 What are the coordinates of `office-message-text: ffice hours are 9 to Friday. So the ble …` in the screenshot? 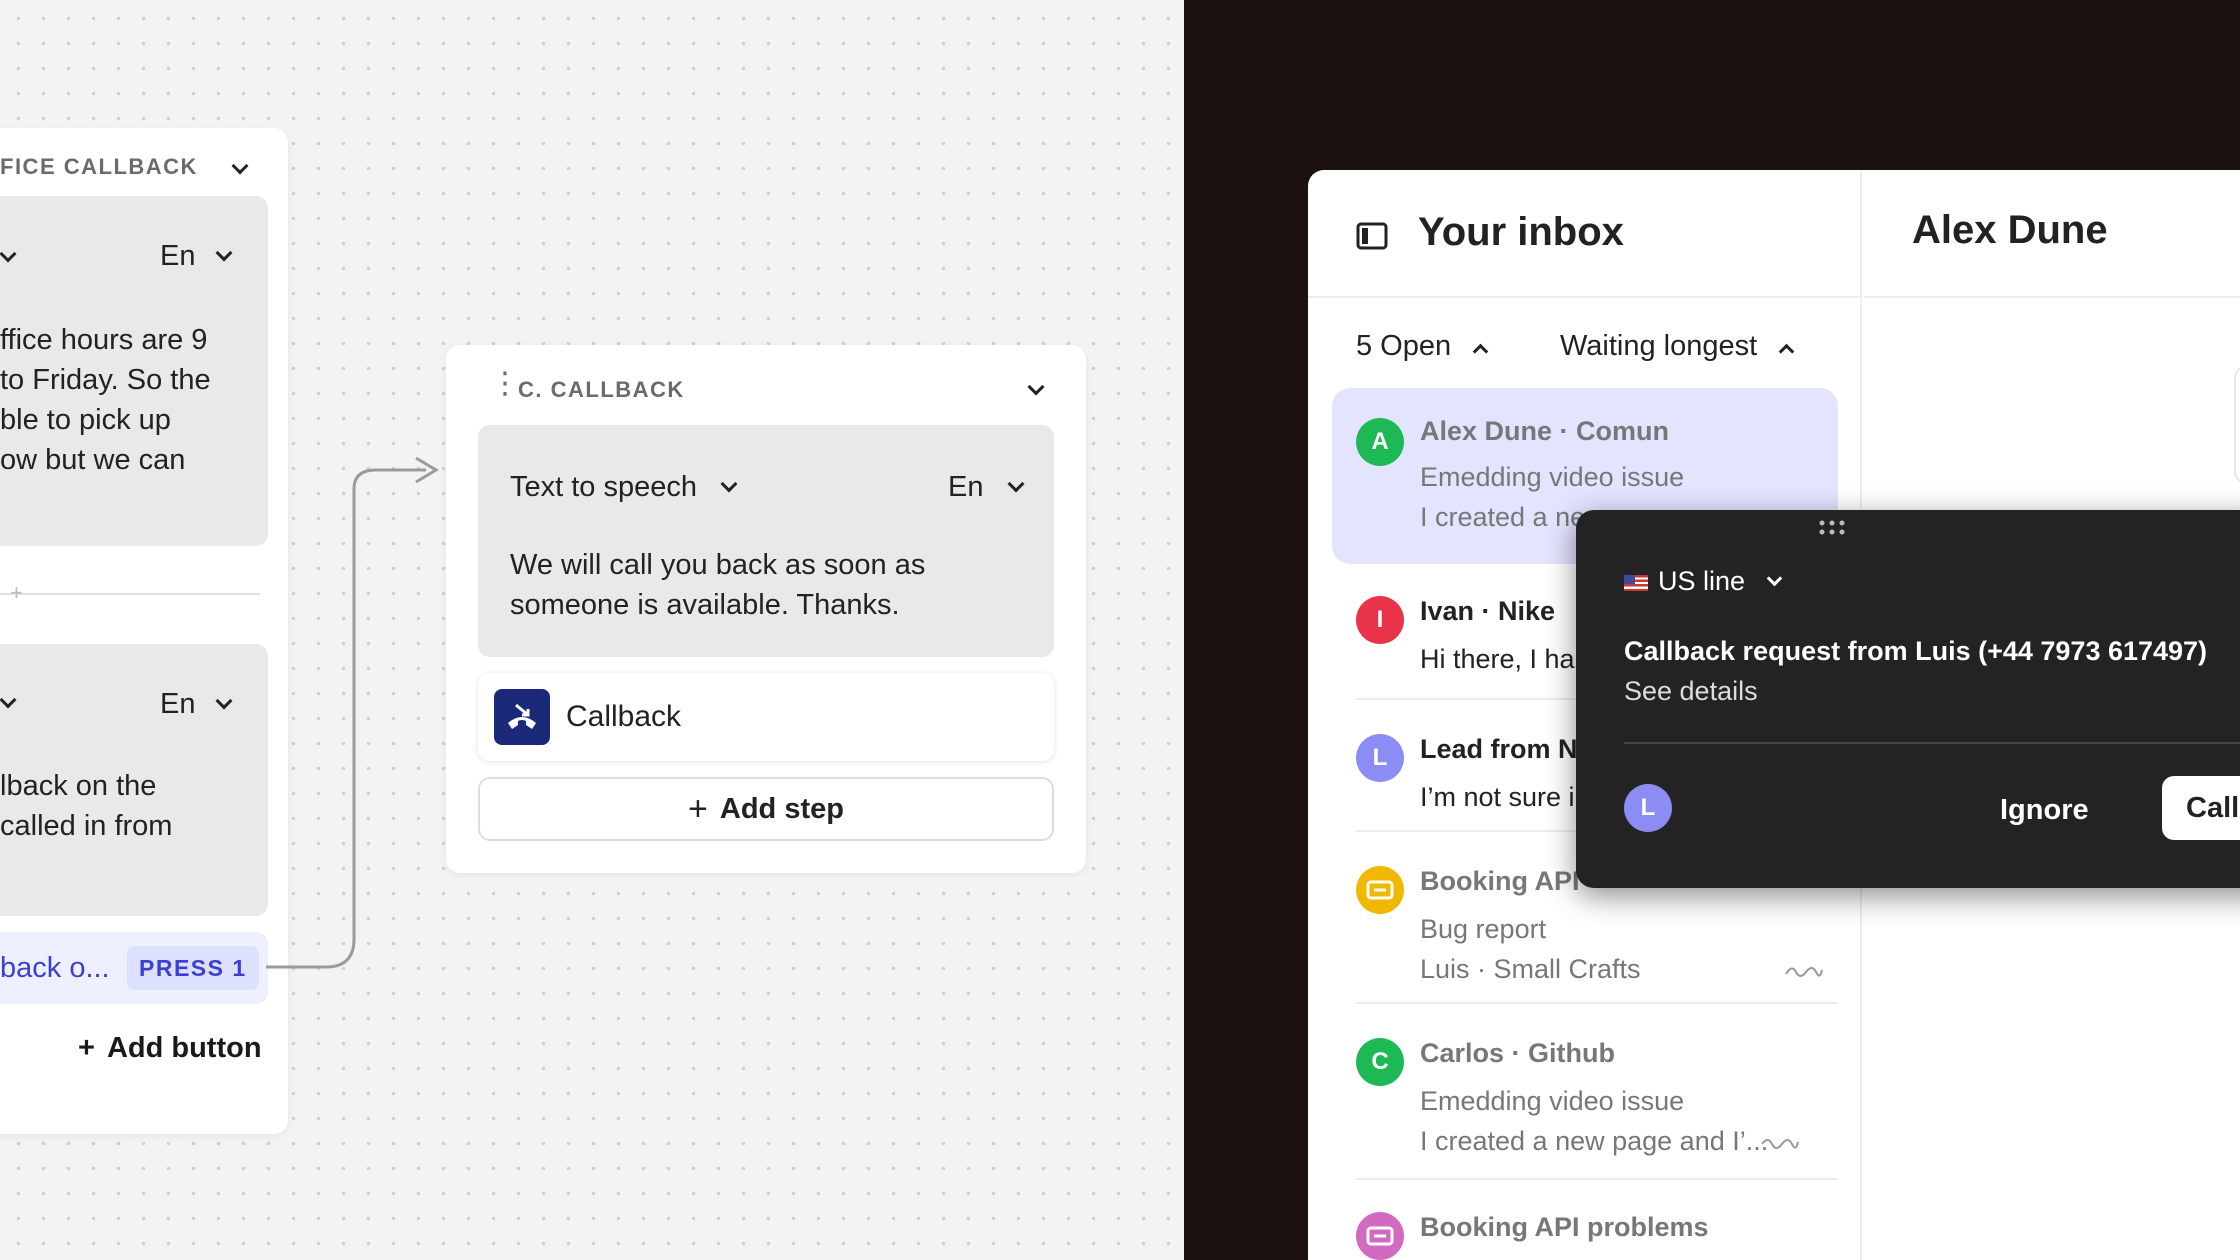 It's located at (105, 400).